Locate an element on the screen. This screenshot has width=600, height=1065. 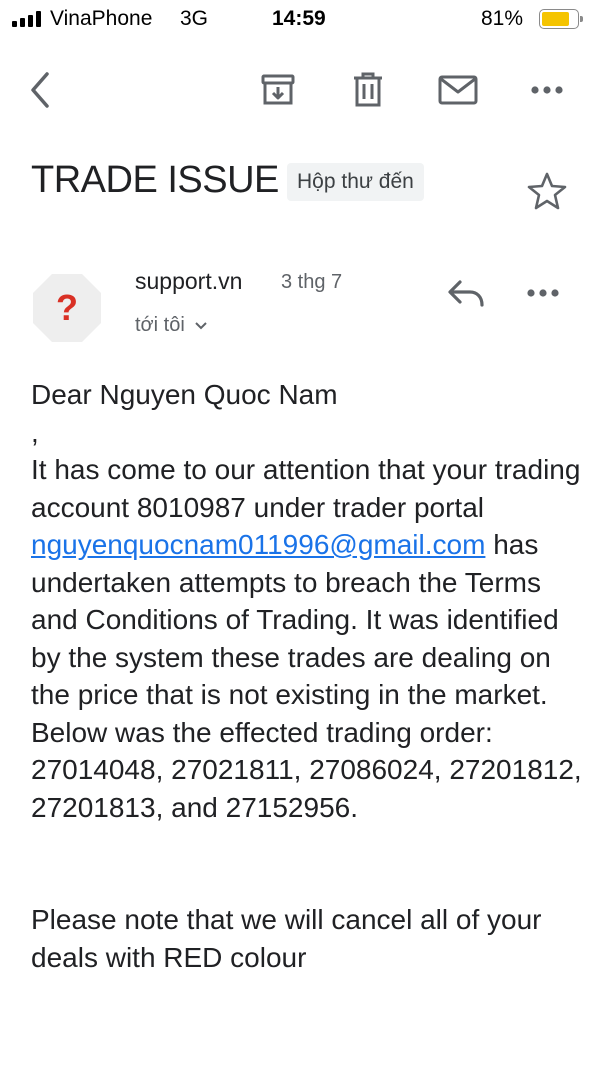
avatar-symbol: ? is located at coordinates (67, 307).